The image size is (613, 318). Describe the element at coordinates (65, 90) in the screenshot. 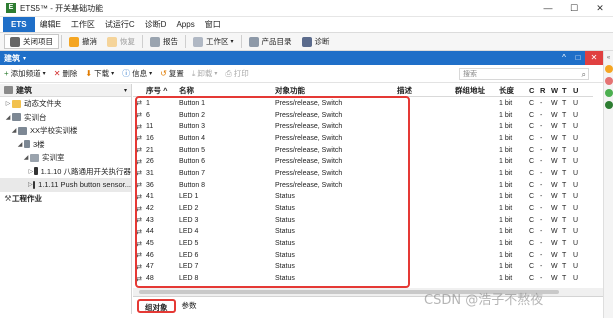

I see `tree-header: 建筑 ▾` at that location.